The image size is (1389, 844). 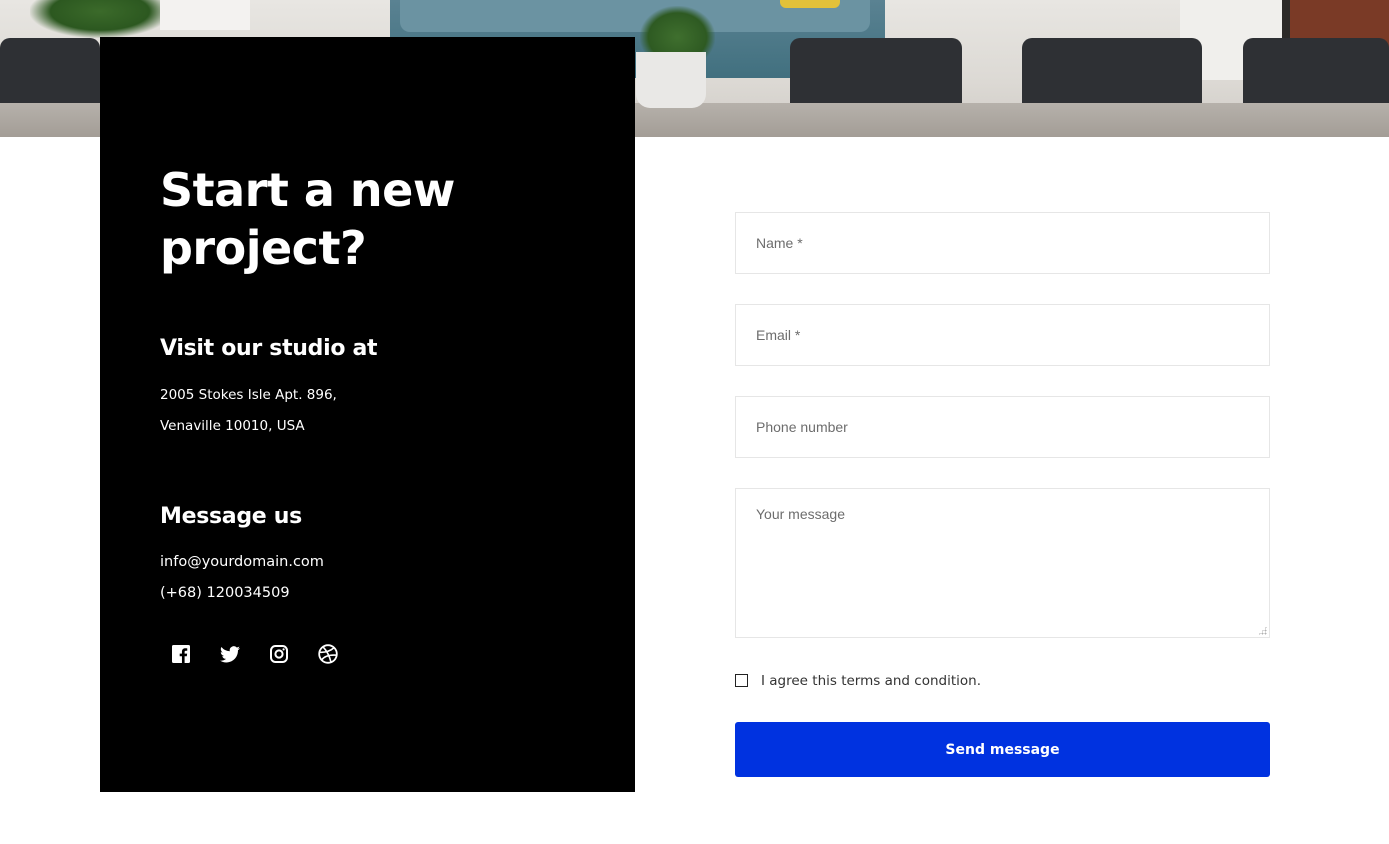 I want to click on facebook-icon, so click(x=181, y=654).